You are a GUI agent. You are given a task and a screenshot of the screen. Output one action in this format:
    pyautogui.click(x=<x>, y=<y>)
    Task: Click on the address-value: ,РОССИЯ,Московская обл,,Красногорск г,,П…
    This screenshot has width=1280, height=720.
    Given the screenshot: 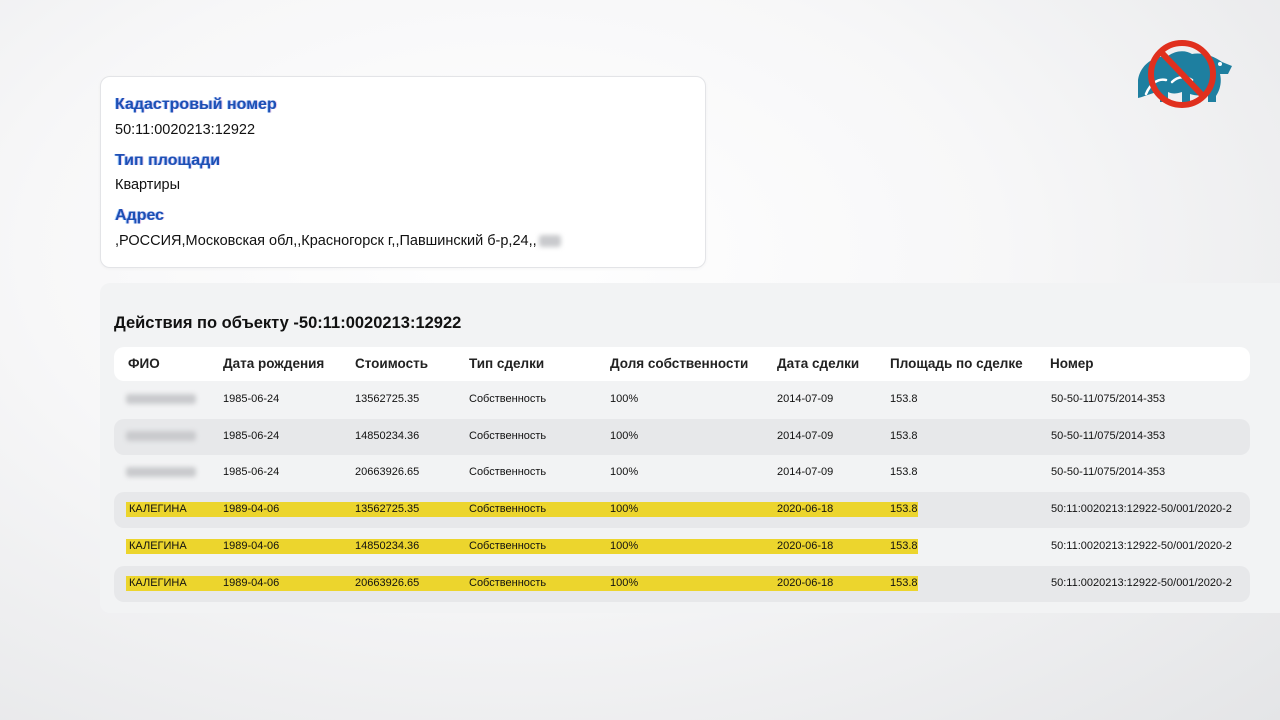 What is the action you would take?
    pyautogui.click(x=326, y=241)
    